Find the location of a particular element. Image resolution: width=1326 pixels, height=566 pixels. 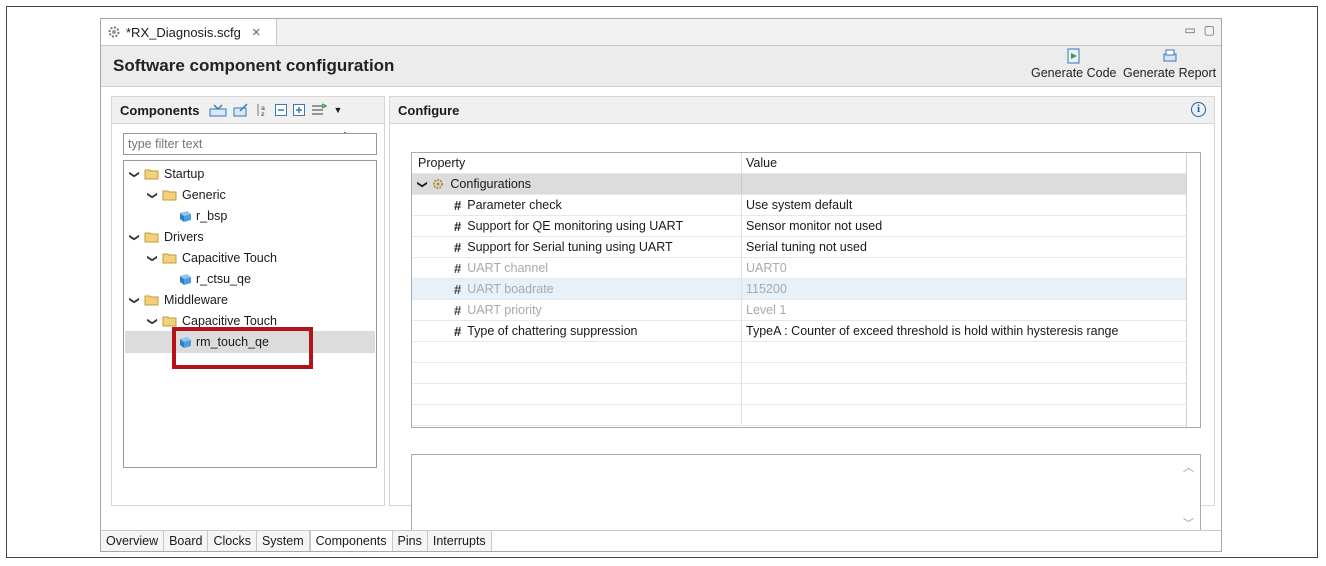

add-component-icon is located at coordinates (218, 110).